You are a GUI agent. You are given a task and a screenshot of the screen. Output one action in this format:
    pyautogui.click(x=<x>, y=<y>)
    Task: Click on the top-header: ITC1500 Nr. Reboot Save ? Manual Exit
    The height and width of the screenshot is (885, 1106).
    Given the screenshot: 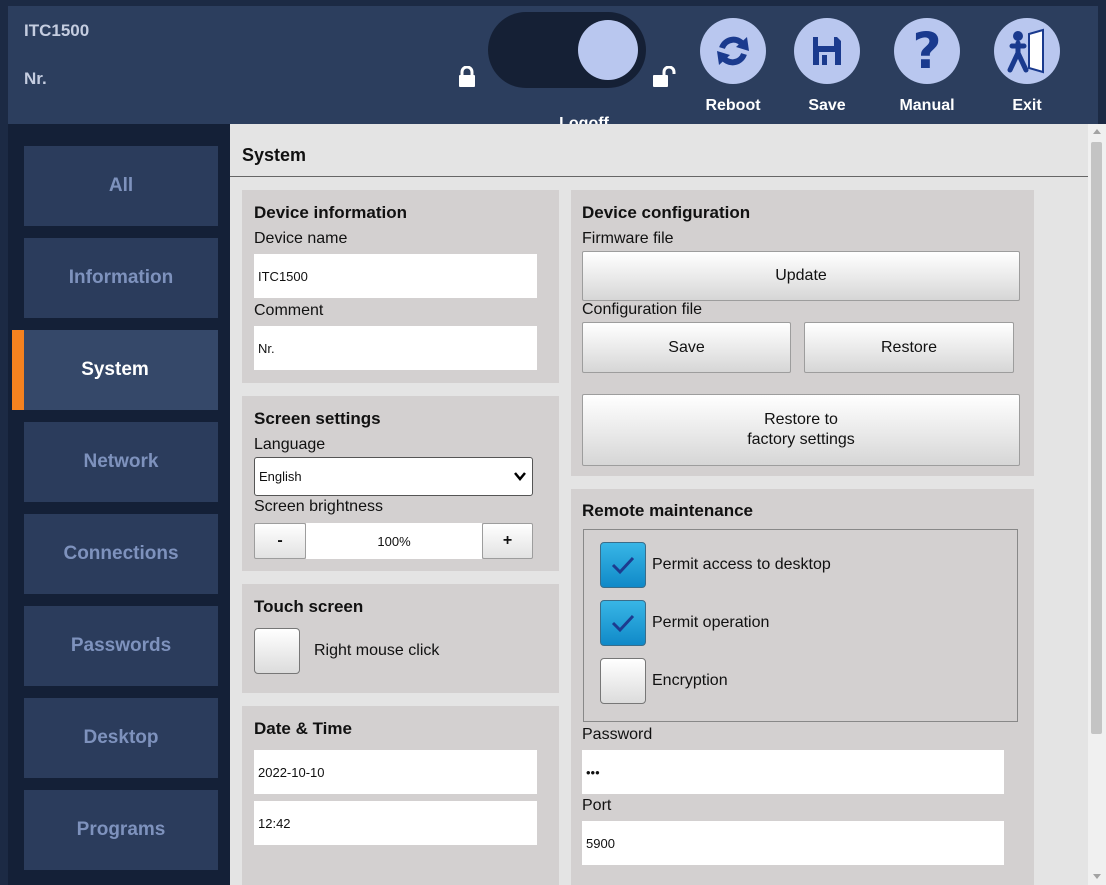 What is the action you would take?
    pyautogui.click(x=553, y=65)
    